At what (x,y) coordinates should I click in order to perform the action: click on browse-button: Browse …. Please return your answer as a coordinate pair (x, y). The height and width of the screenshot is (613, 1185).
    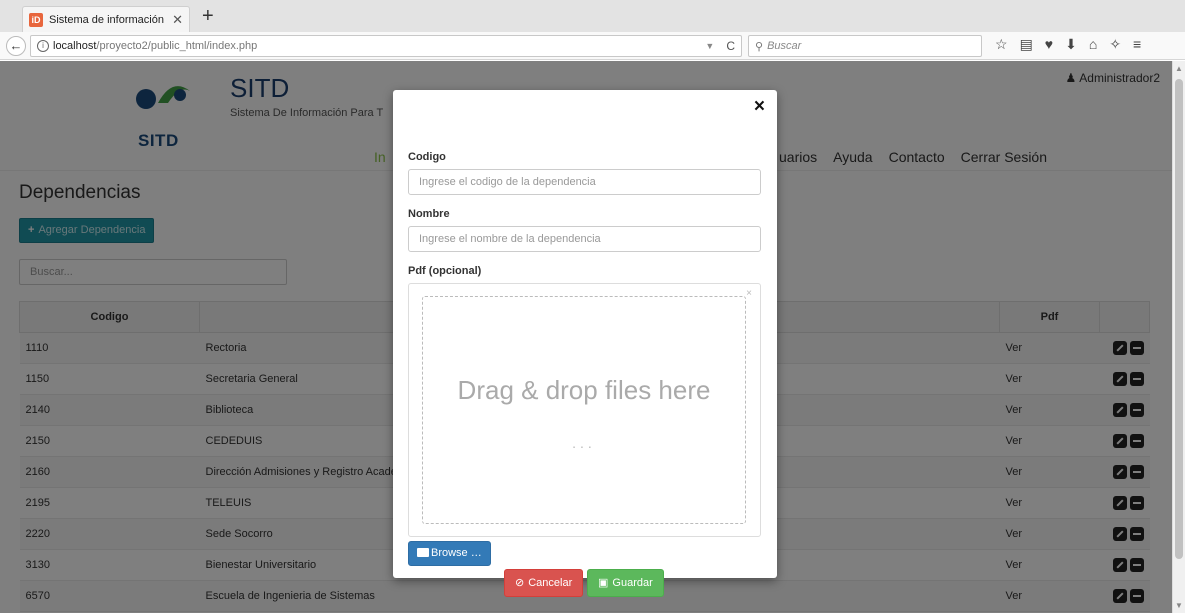
    Looking at the image, I should click on (449, 553).